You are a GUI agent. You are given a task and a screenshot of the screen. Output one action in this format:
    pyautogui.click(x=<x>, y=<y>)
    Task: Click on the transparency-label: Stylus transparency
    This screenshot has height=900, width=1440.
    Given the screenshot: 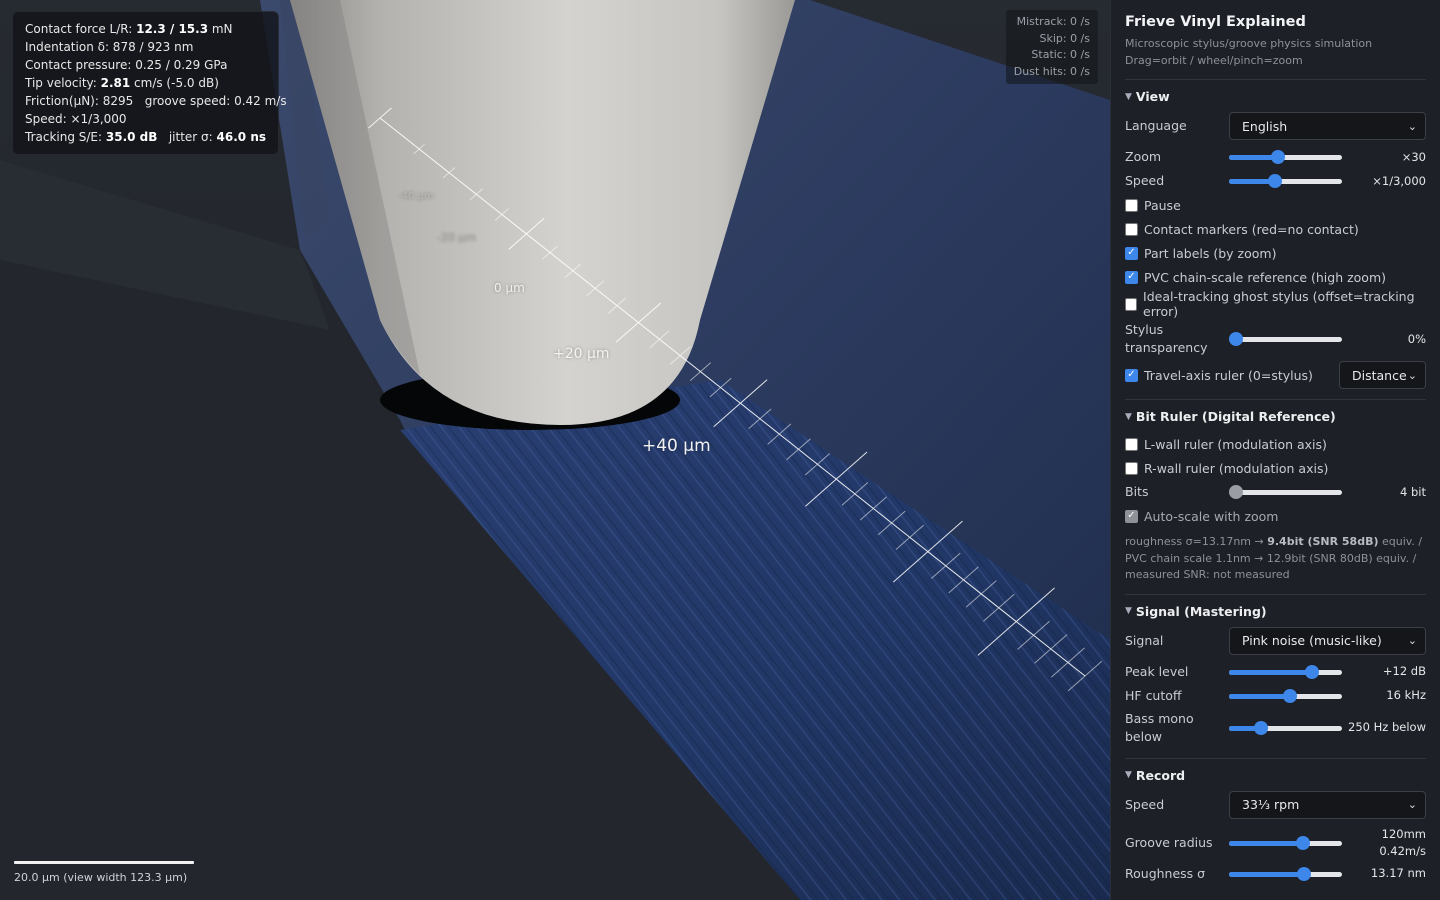 What is the action you would take?
    pyautogui.click(x=1166, y=338)
    